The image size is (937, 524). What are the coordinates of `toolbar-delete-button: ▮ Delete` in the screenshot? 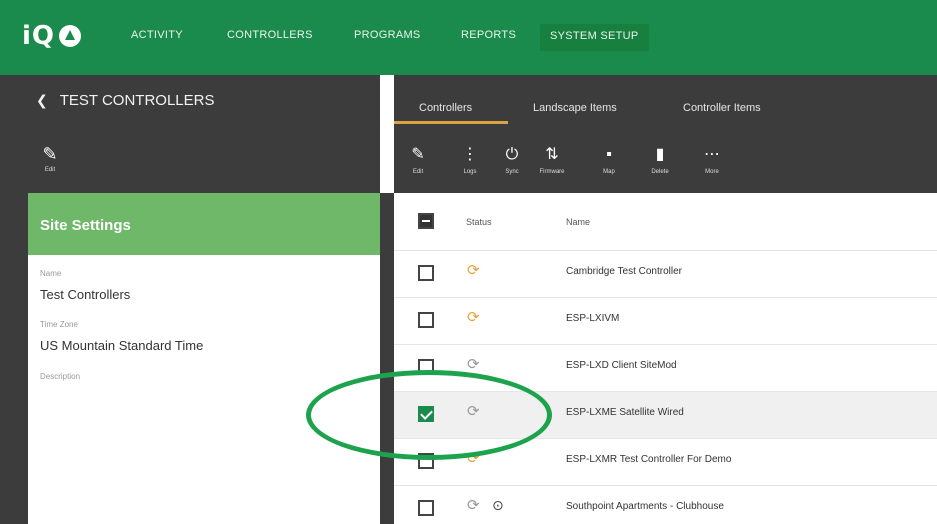 It's located at (660, 163).